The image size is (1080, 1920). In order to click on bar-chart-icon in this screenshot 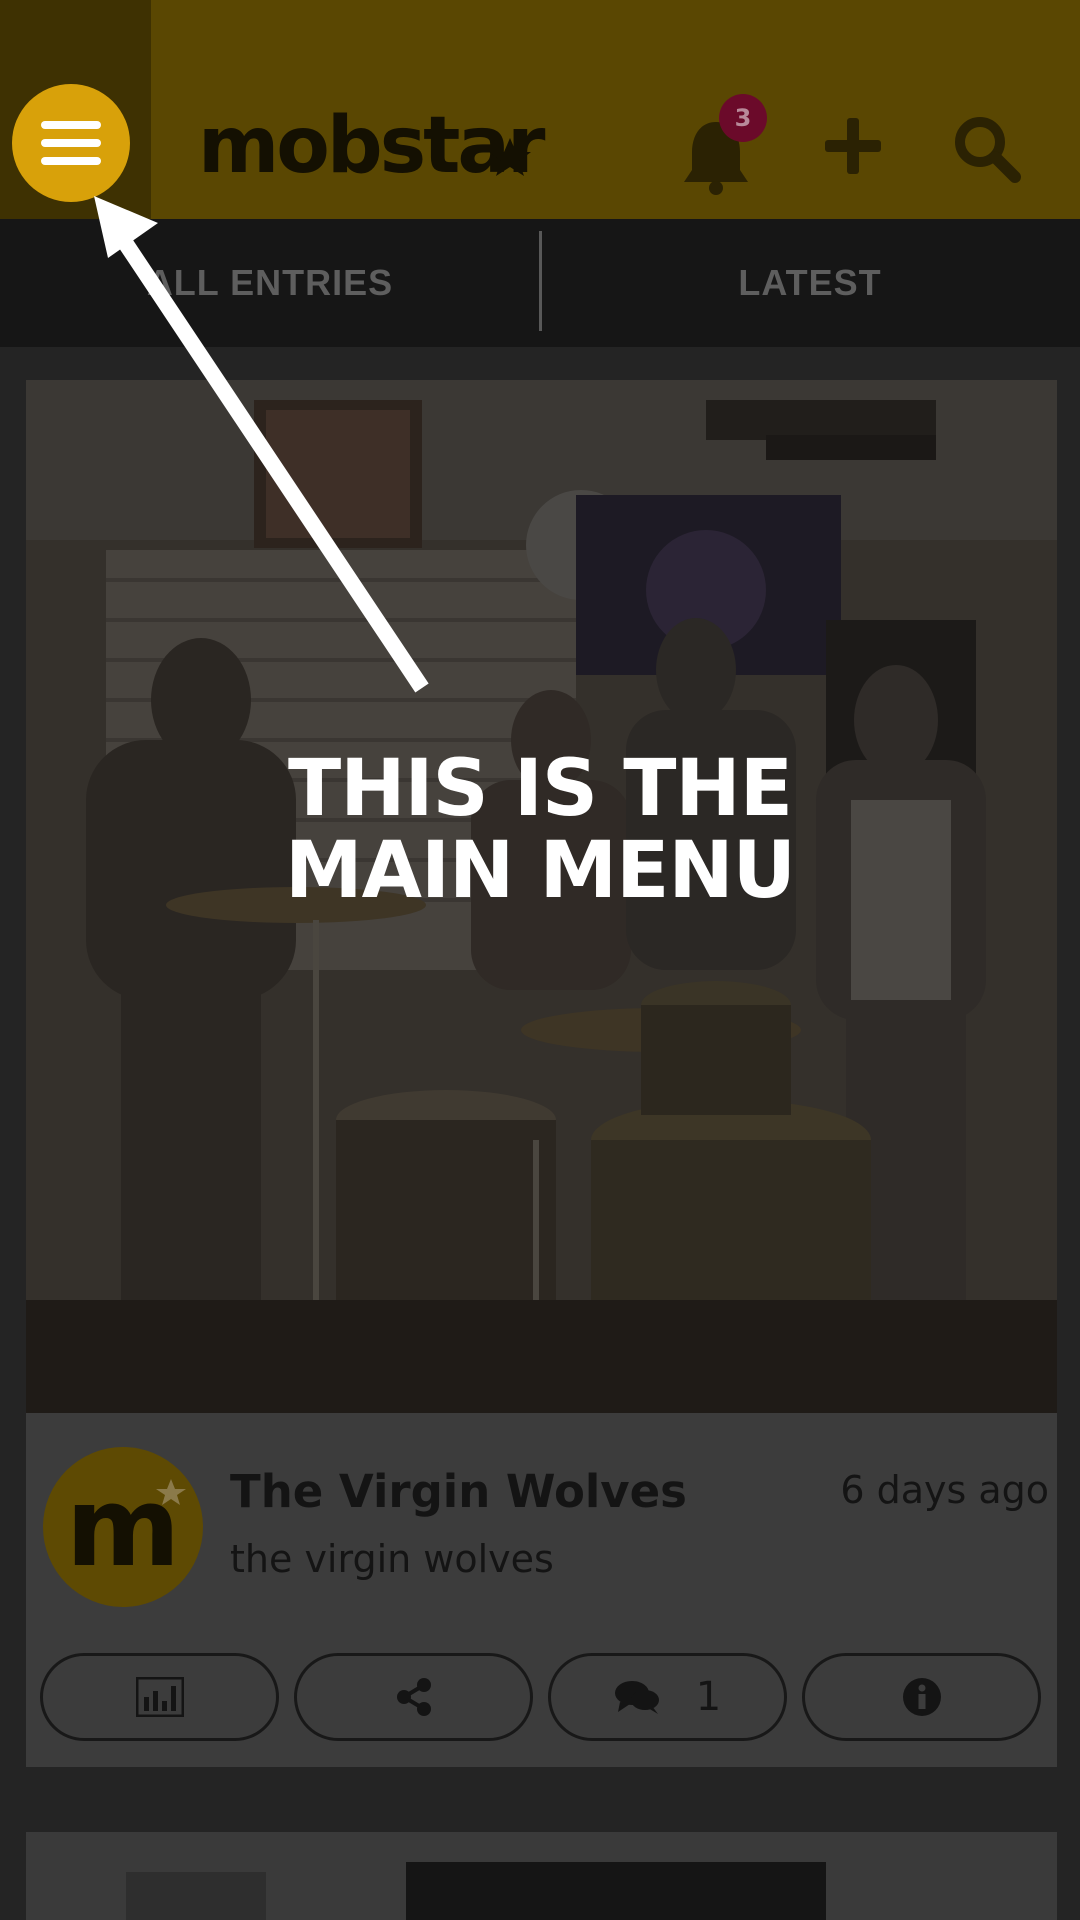, I will do `click(159, 1697)`.